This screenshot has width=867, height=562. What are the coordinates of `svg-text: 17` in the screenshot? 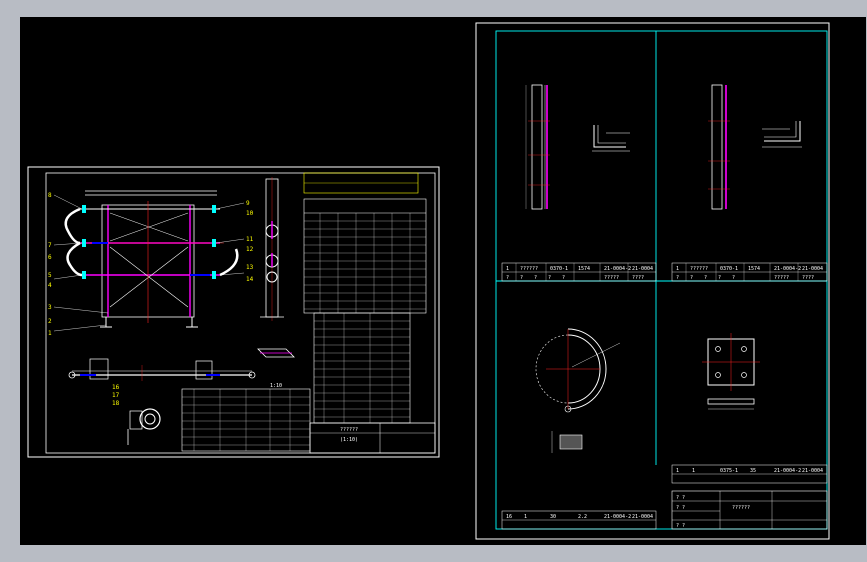 It's located at (116, 395).